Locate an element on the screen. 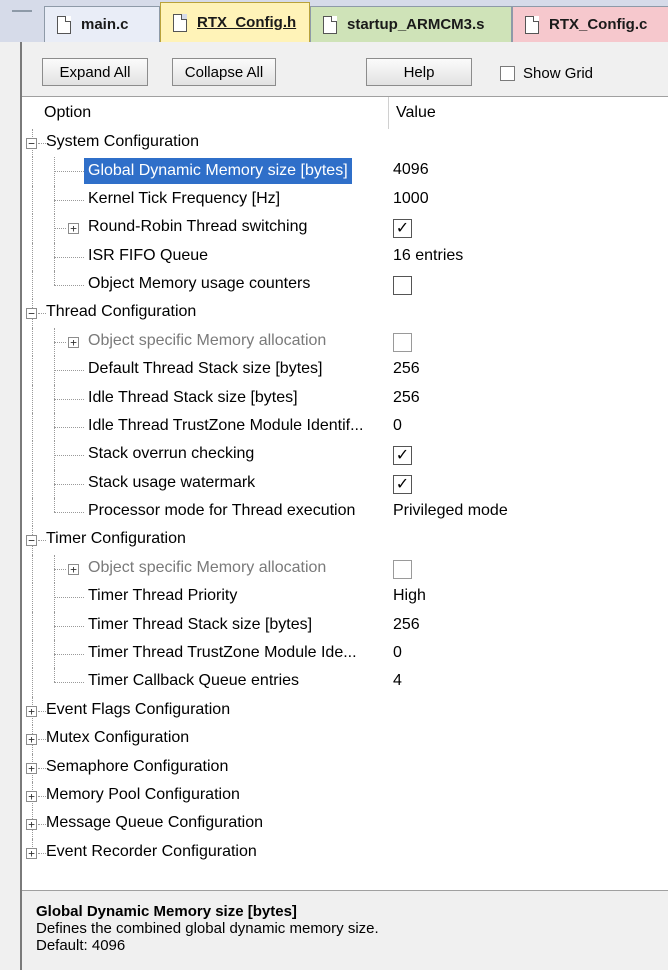  option-label: Event Recorder Configuration is located at coordinates (151, 851).